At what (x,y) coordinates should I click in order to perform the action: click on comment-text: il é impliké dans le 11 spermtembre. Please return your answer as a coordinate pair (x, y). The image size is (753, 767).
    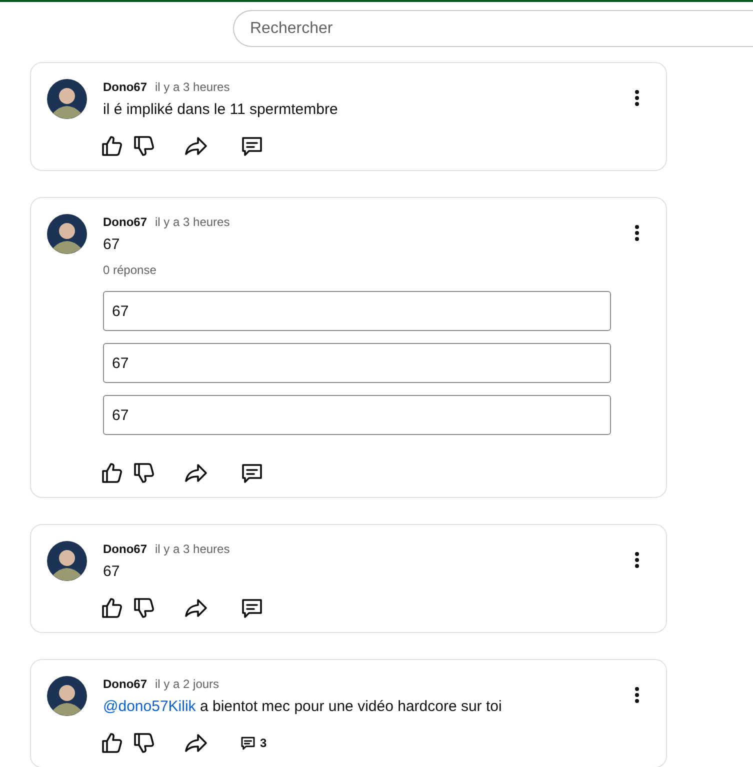
    Looking at the image, I should click on (221, 110).